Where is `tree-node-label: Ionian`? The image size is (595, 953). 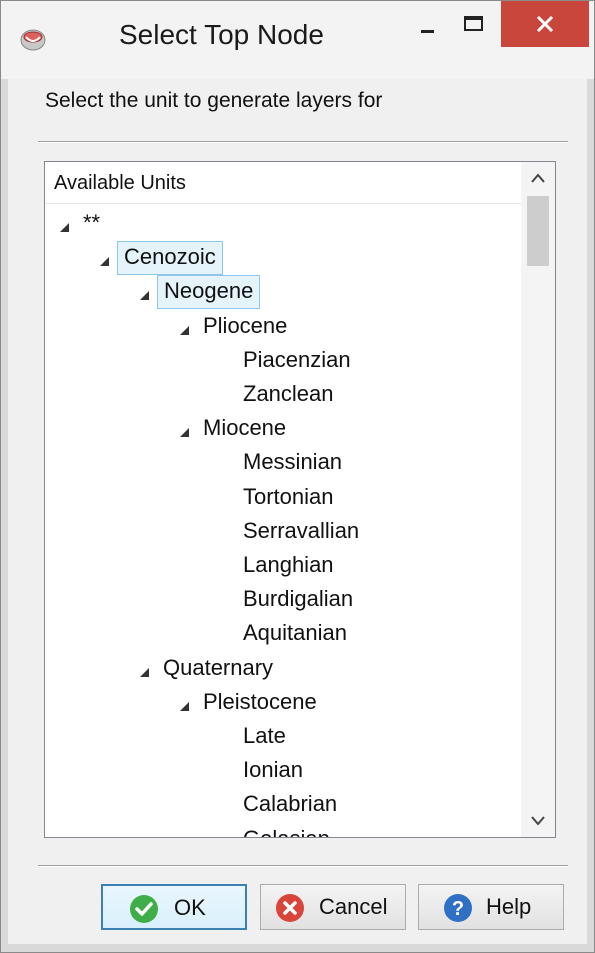 tree-node-label: Ionian is located at coordinates (273, 770).